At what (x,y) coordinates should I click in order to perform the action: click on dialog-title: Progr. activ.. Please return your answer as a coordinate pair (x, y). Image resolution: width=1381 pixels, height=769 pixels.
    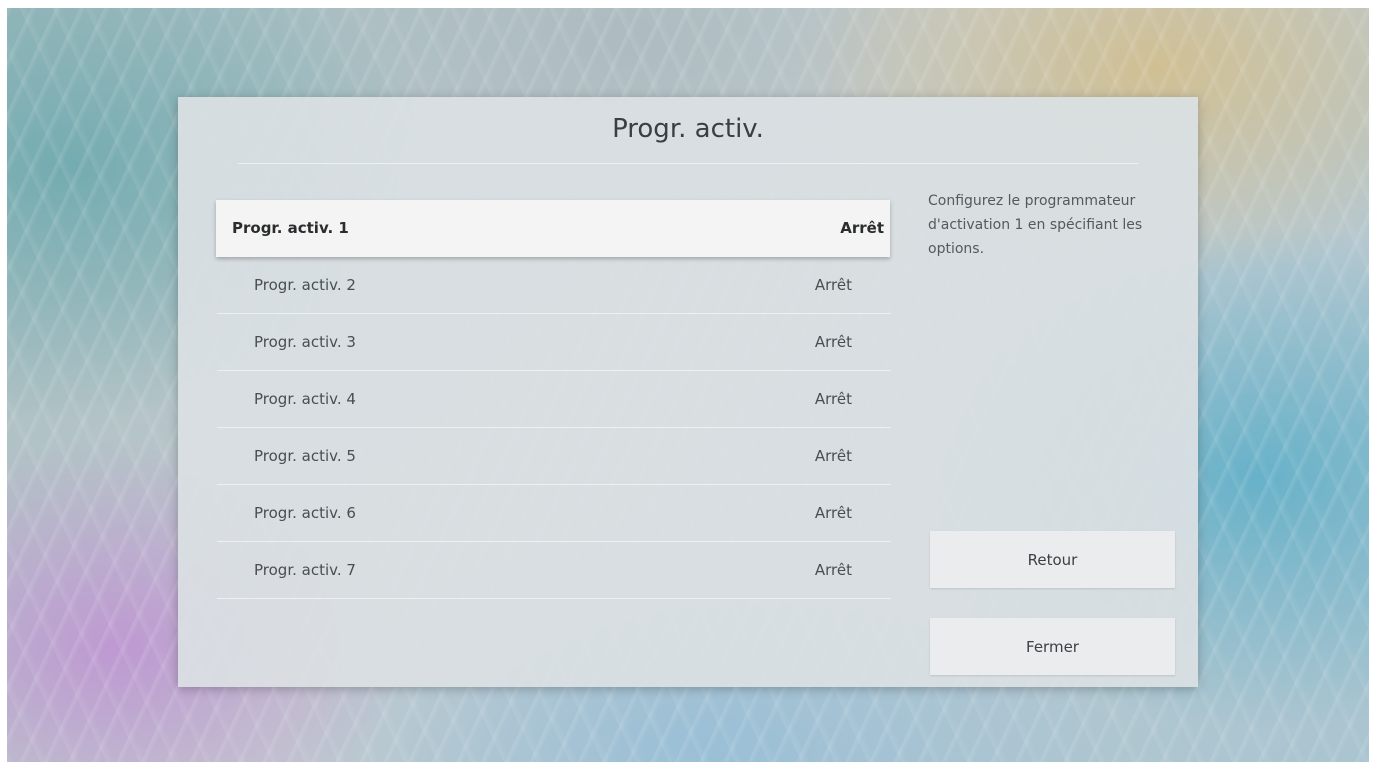
    Looking at the image, I should click on (688, 129).